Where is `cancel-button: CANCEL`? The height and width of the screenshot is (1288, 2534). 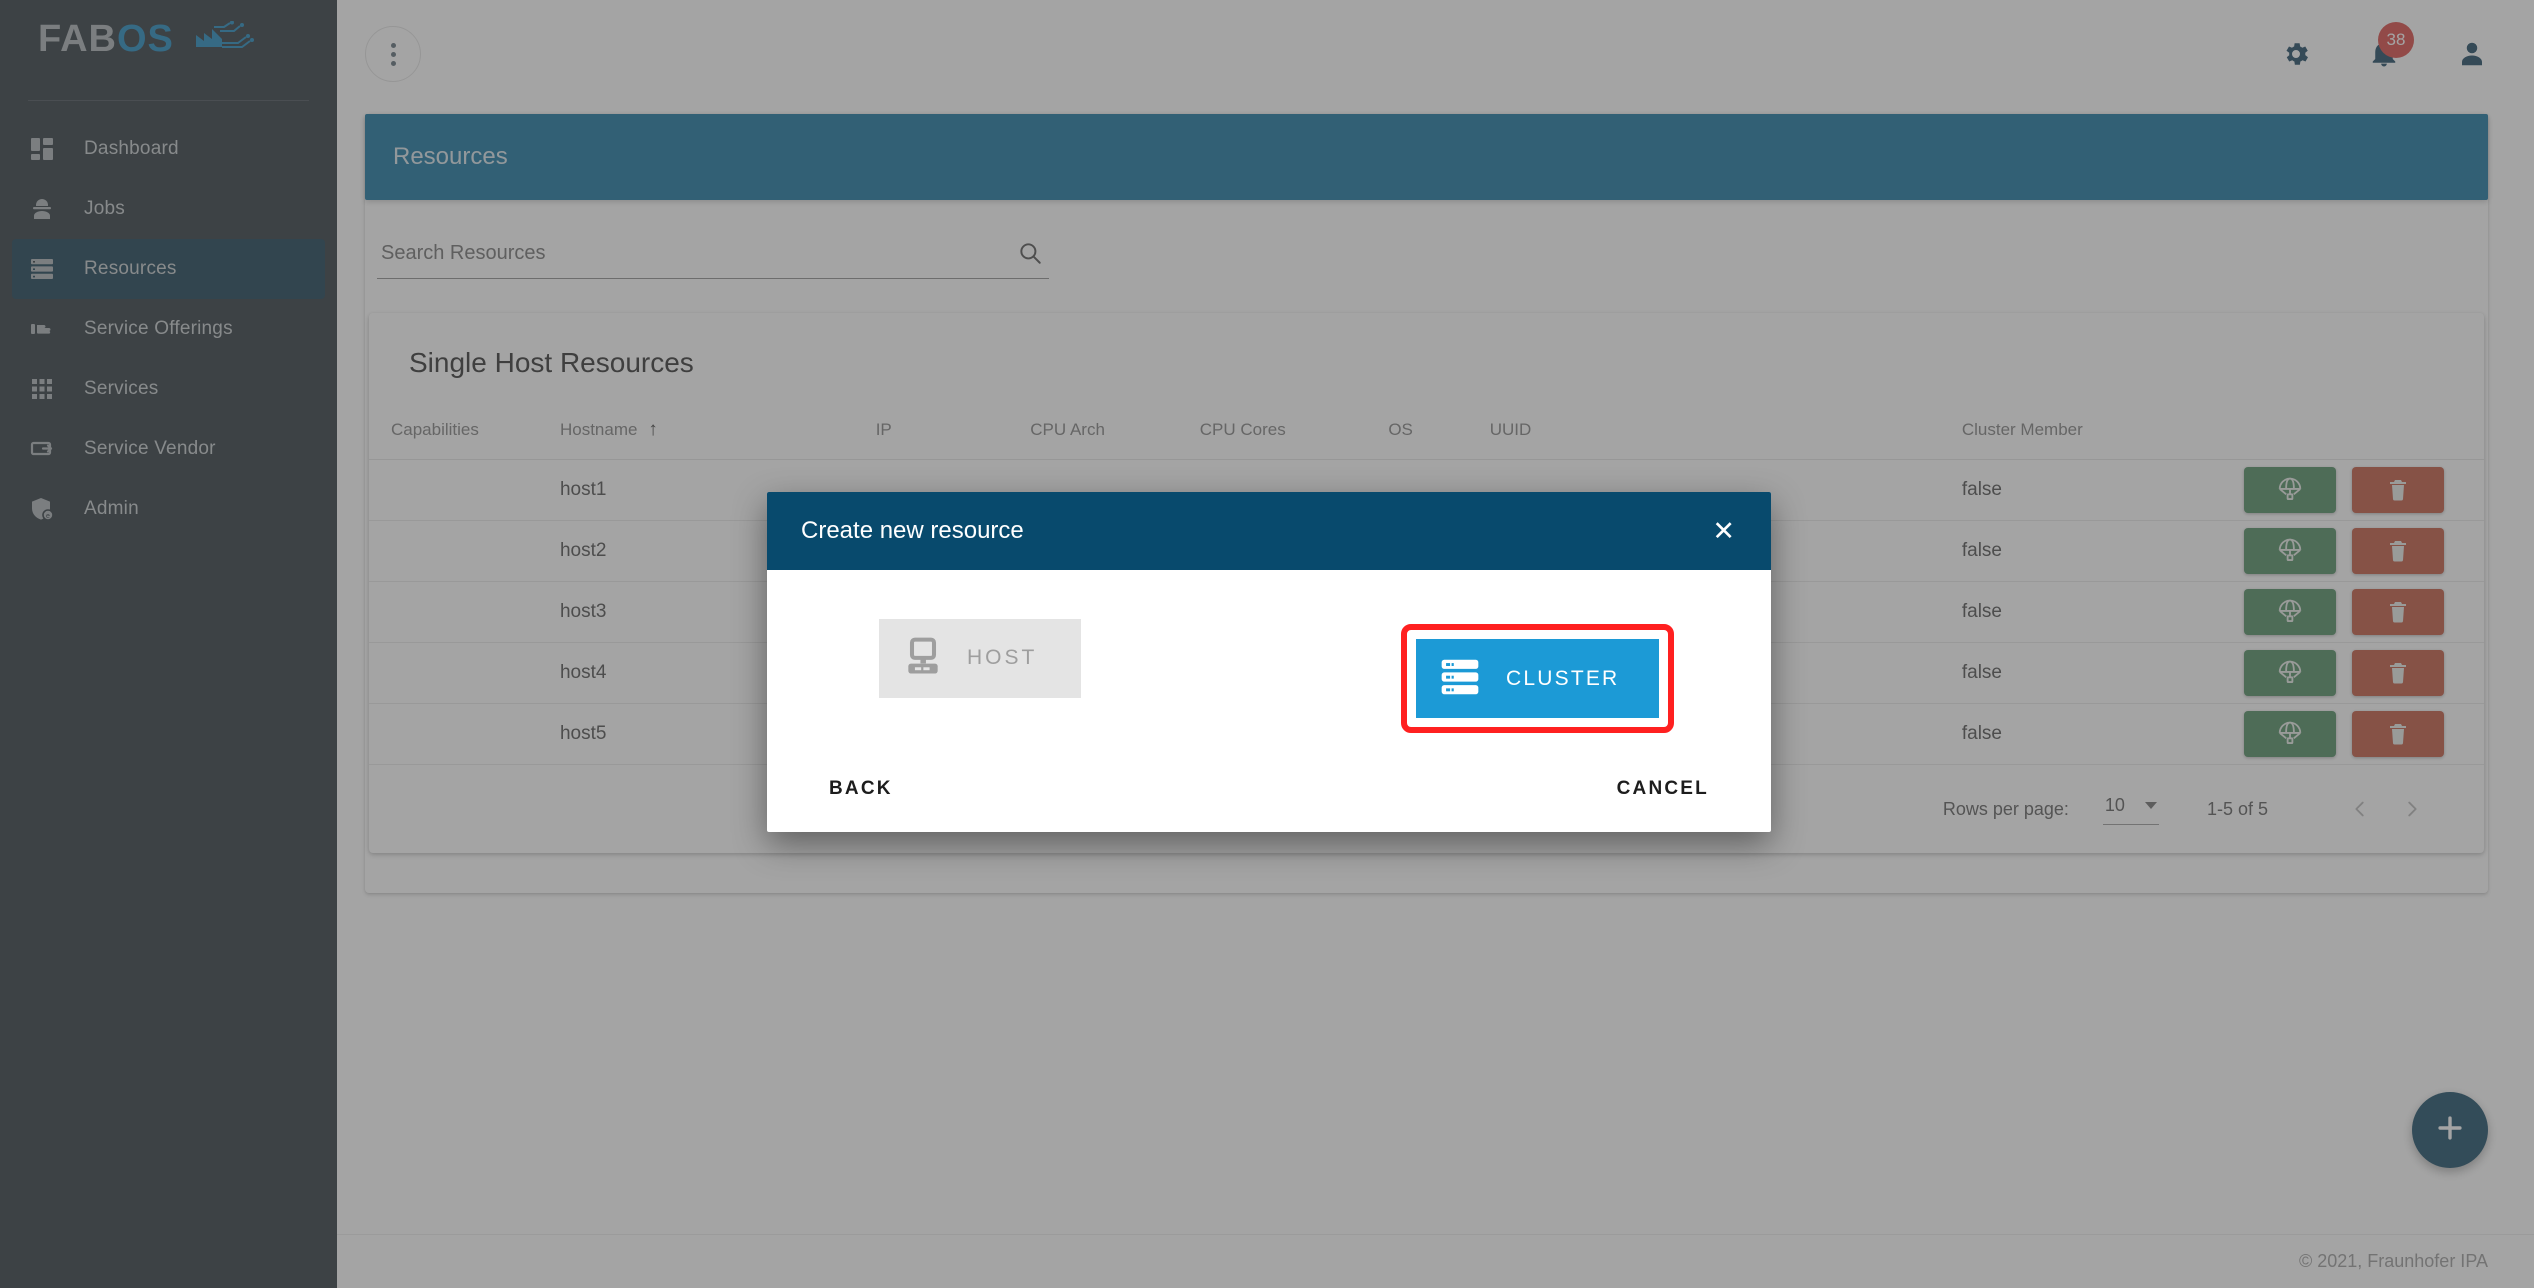 cancel-button: CANCEL is located at coordinates (1663, 789).